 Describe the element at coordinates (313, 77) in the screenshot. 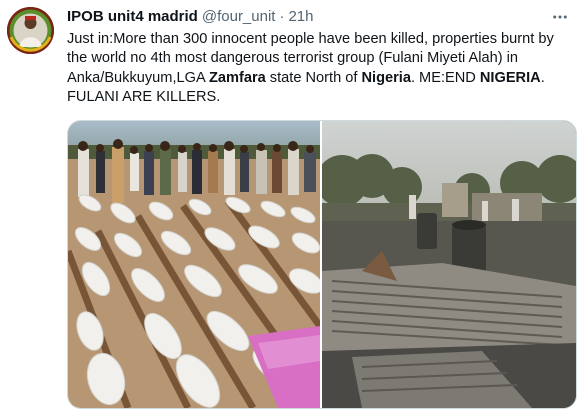

I see `tweet-text-segment: state North of` at that location.